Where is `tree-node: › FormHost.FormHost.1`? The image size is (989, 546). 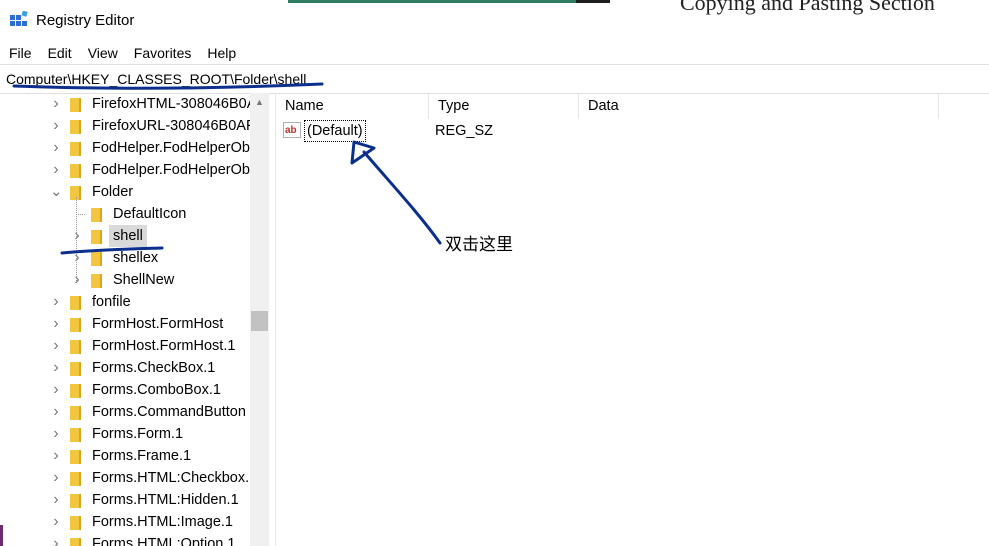 tree-node: › FormHost.FormHost.1 is located at coordinates (125, 346).